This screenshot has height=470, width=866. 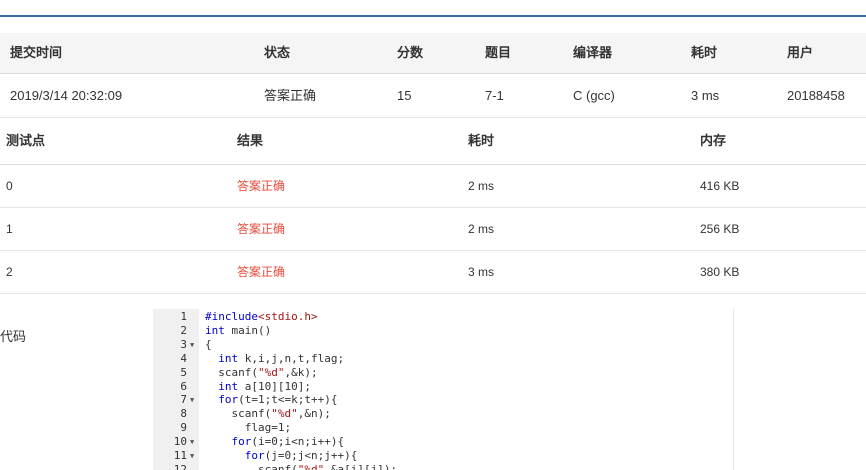 What do you see at coordinates (26, 140) in the screenshot?
I see `header-testcase: 测试点` at bounding box center [26, 140].